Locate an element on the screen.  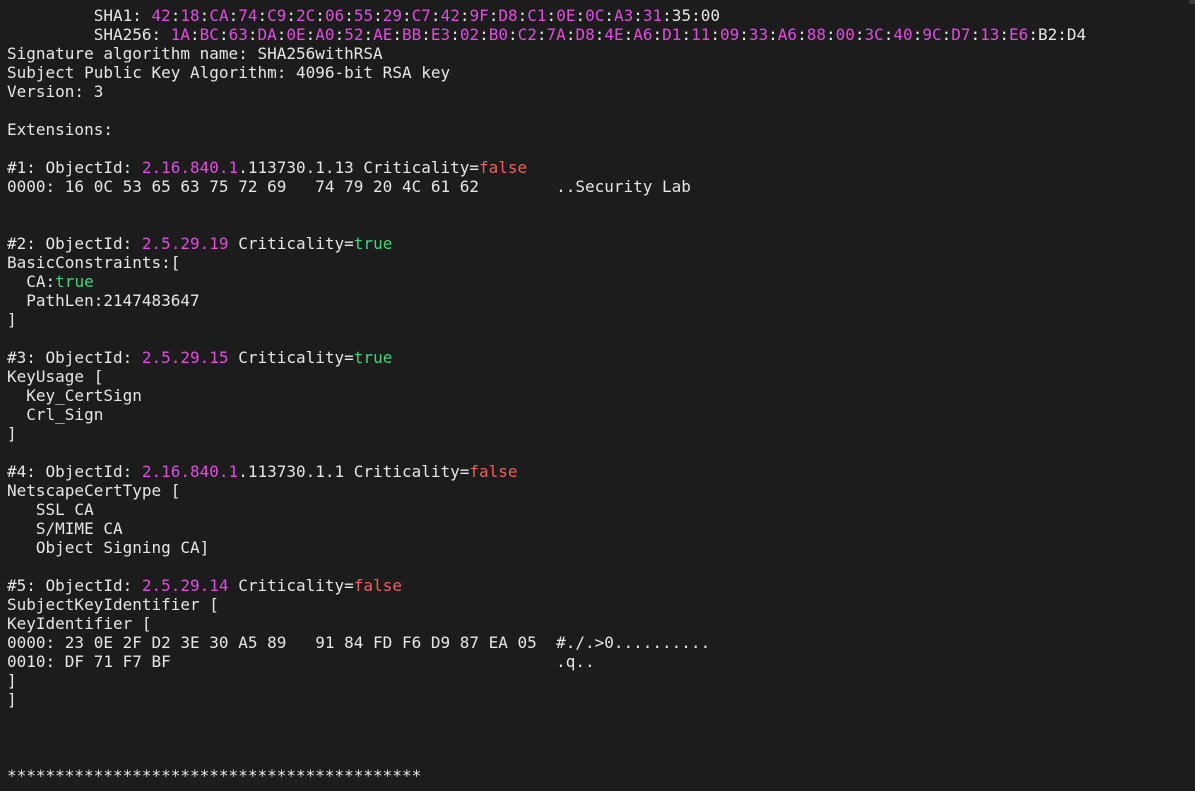
terminal-text-segment: E6 is located at coordinates (1019, 34).